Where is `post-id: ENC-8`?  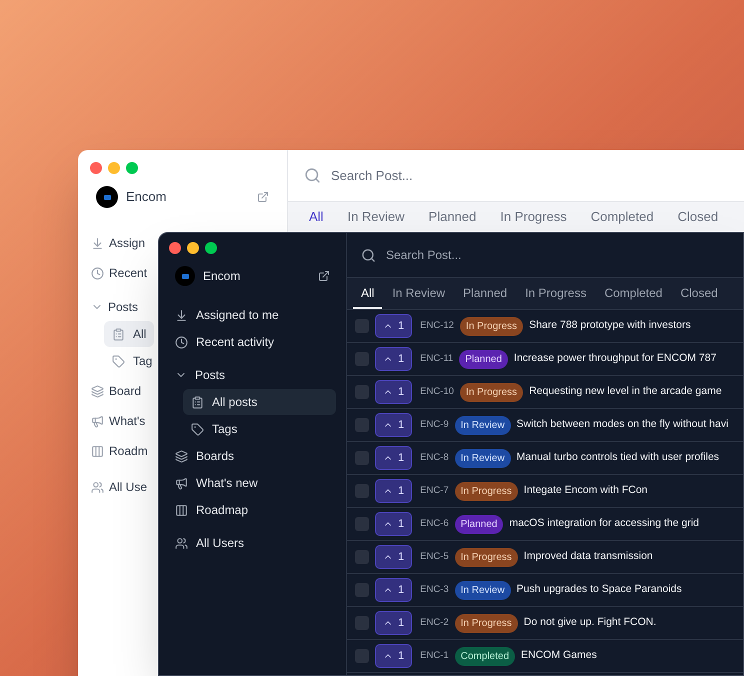 post-id: ENC-8 is located at coordinates (434, 457).